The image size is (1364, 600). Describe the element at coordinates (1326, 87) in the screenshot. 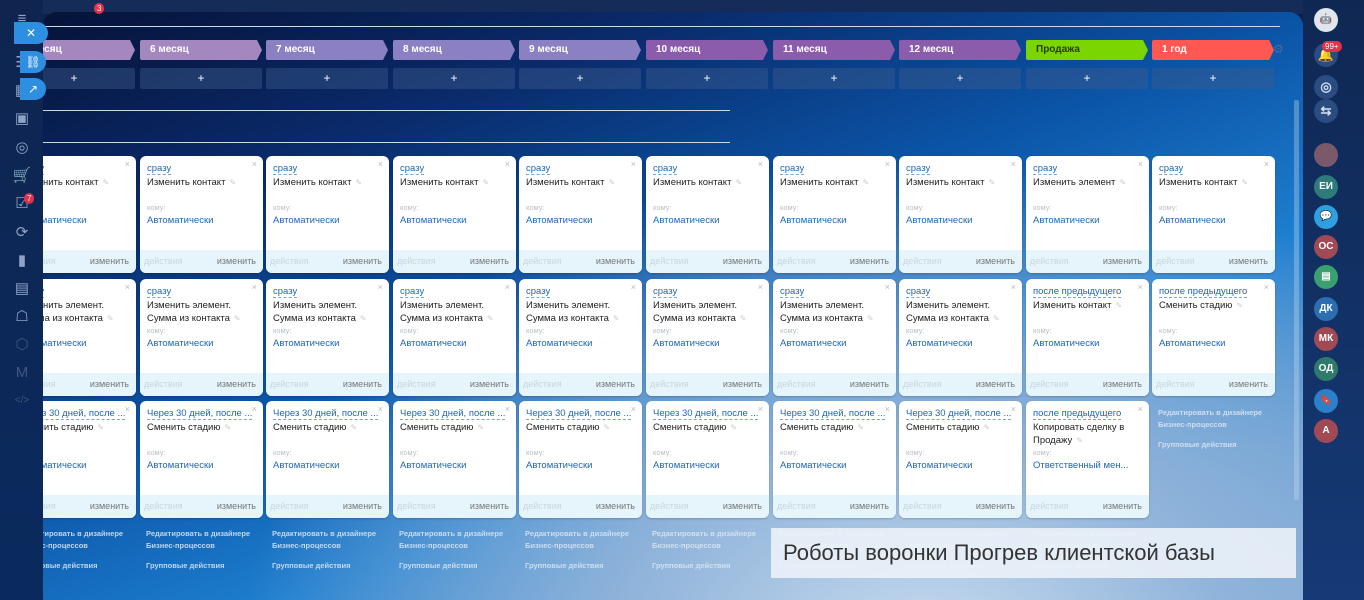

I see `crm-icon: ◎` at that location.